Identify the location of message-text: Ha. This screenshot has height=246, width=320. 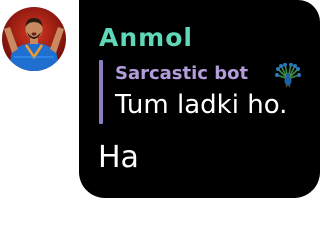
(118, 157).